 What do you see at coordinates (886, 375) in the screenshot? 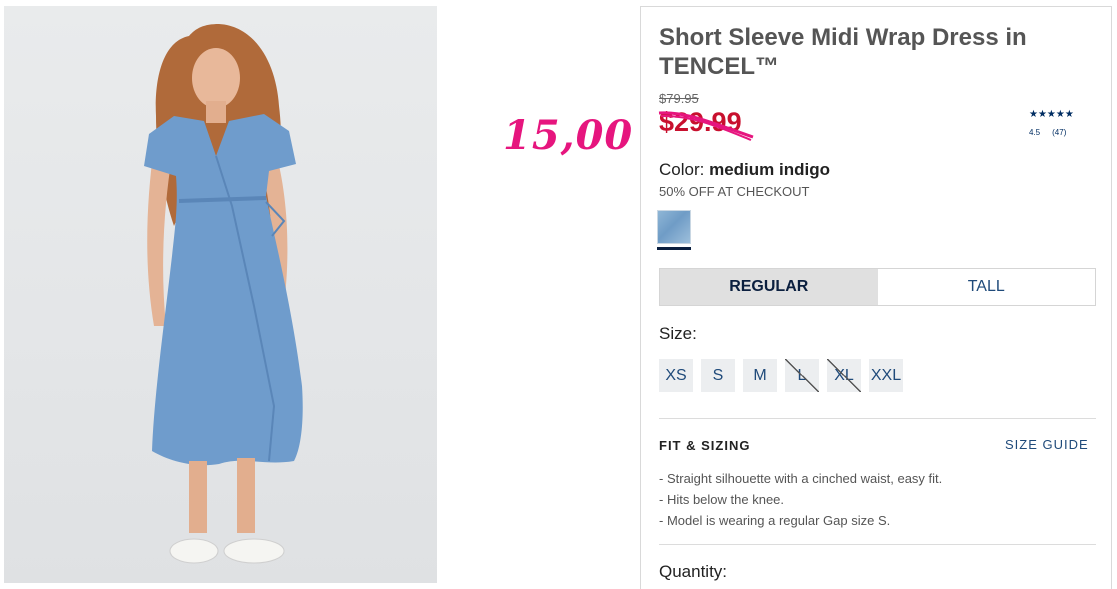
I see `size-button-xxl: XXL` at bounding box center [886, 375].